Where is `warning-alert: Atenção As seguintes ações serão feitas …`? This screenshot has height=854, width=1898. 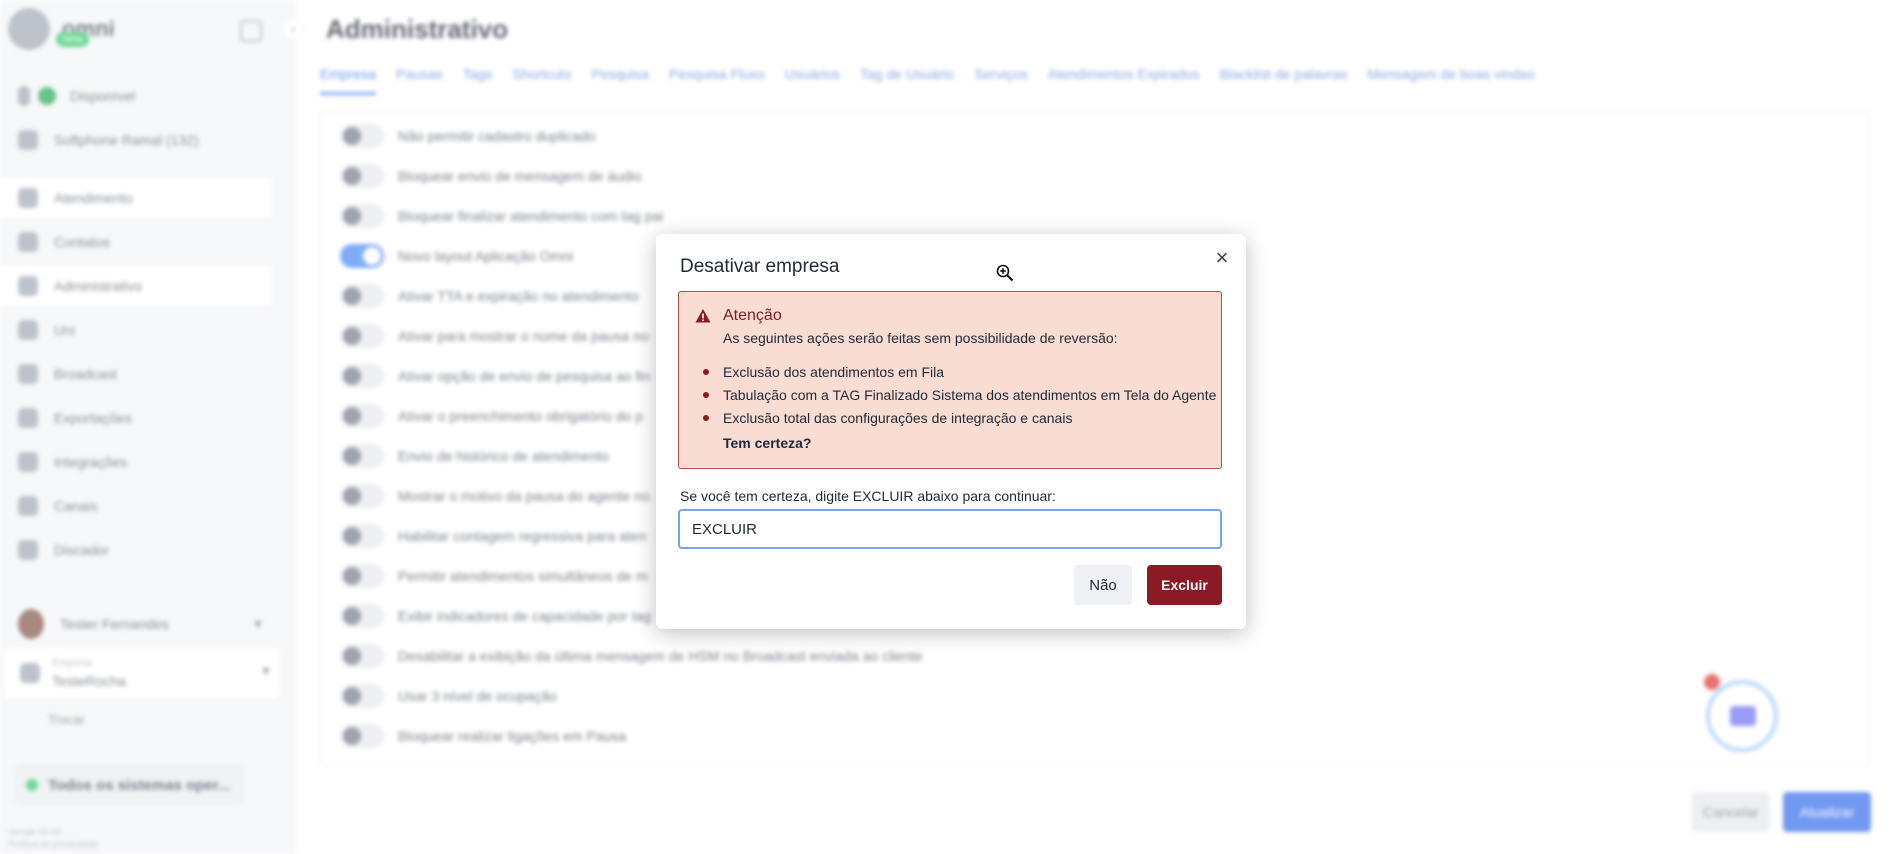
warning-alert: Atenção As seguintes ações serão feitas … is located at coordinates (950, 380).